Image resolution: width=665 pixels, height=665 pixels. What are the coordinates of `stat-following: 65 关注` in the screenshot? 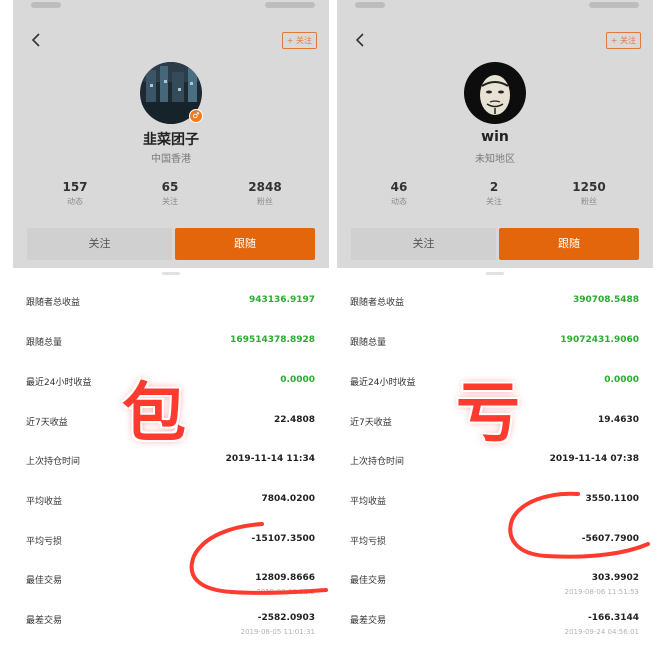 It's located at (170, 194).